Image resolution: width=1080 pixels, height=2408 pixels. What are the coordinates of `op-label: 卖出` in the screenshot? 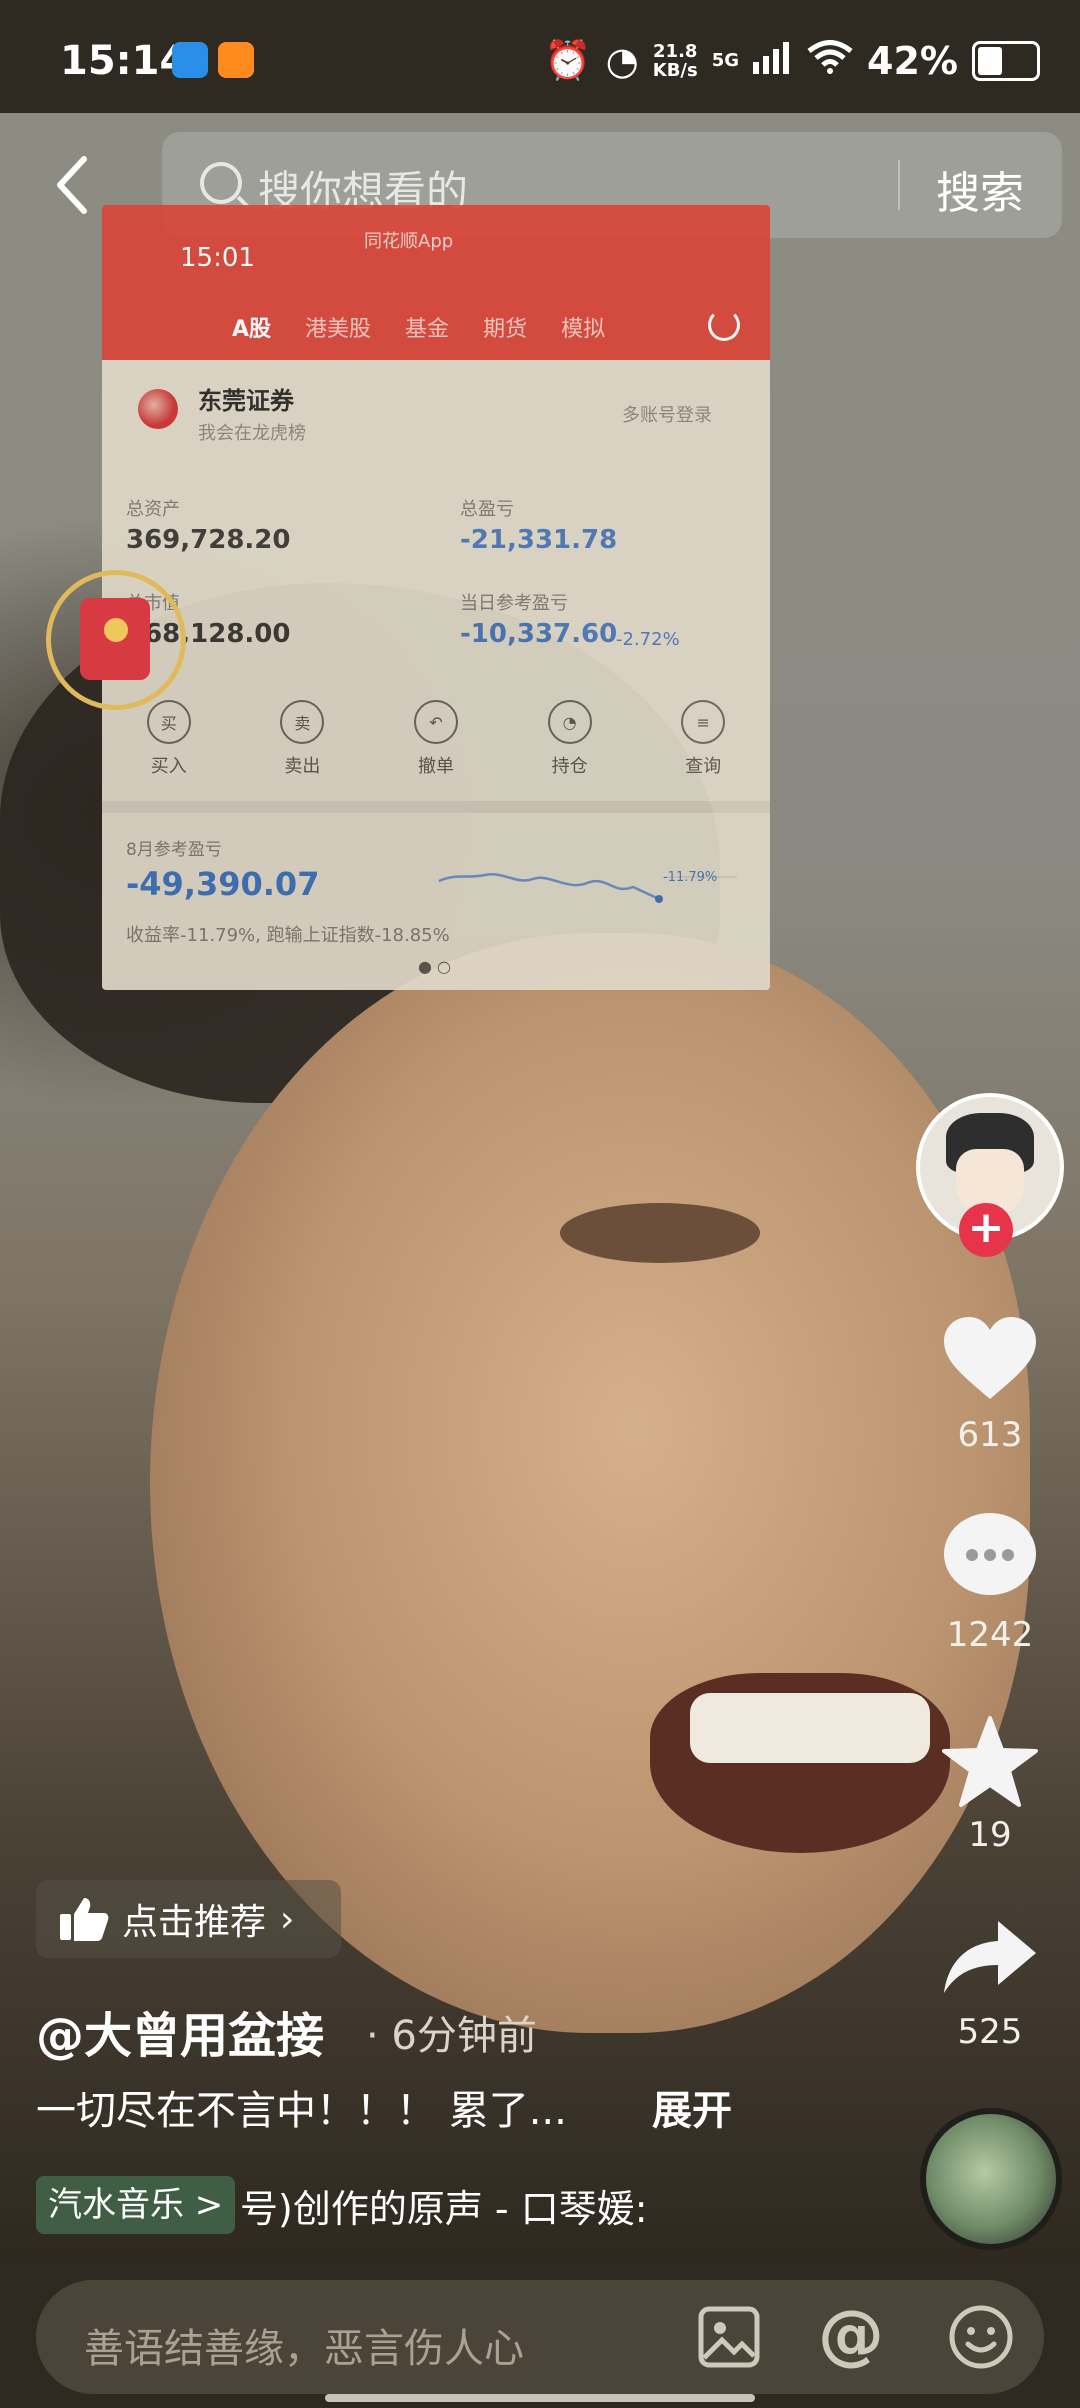 It's located at (302, 766).